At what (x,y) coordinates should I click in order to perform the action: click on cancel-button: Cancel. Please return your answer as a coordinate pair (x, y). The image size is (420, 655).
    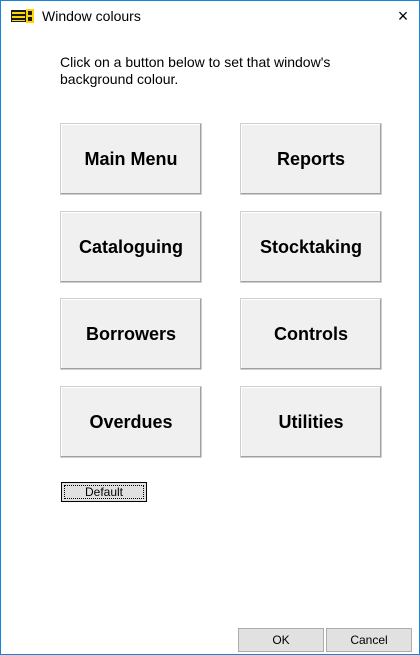
    Looking at the image, I should click on (369, 640).